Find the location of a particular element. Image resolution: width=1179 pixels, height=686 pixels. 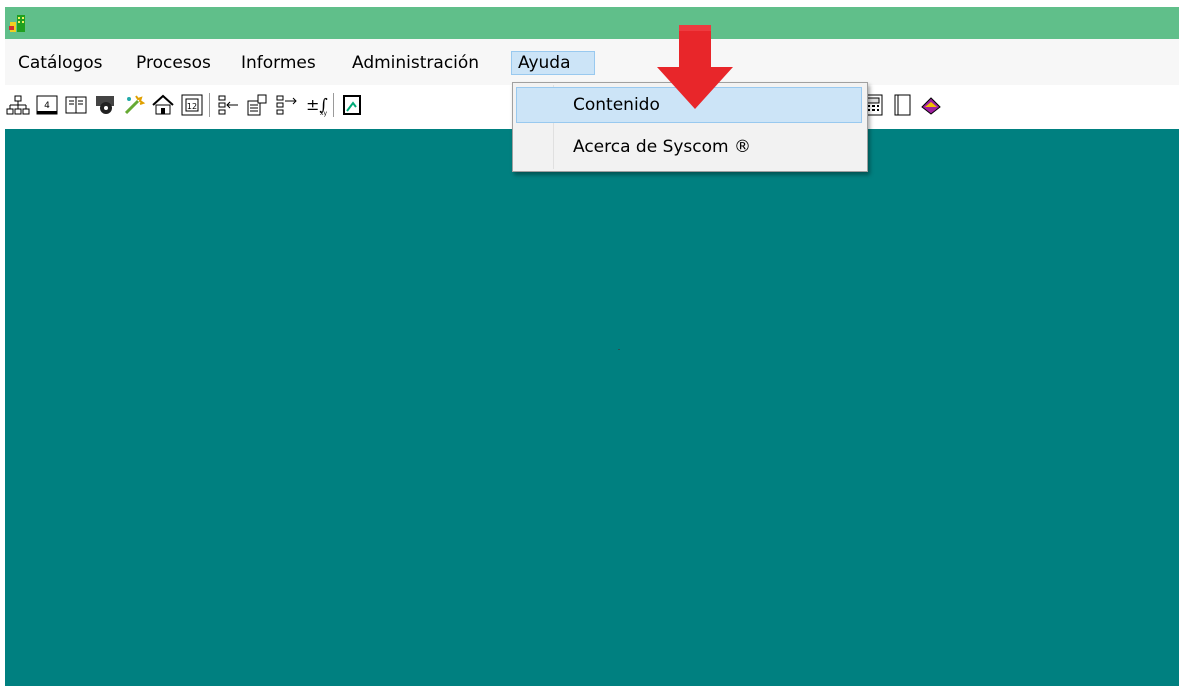

function-icon: ±∫ xy is located at coordinates (316, 105).